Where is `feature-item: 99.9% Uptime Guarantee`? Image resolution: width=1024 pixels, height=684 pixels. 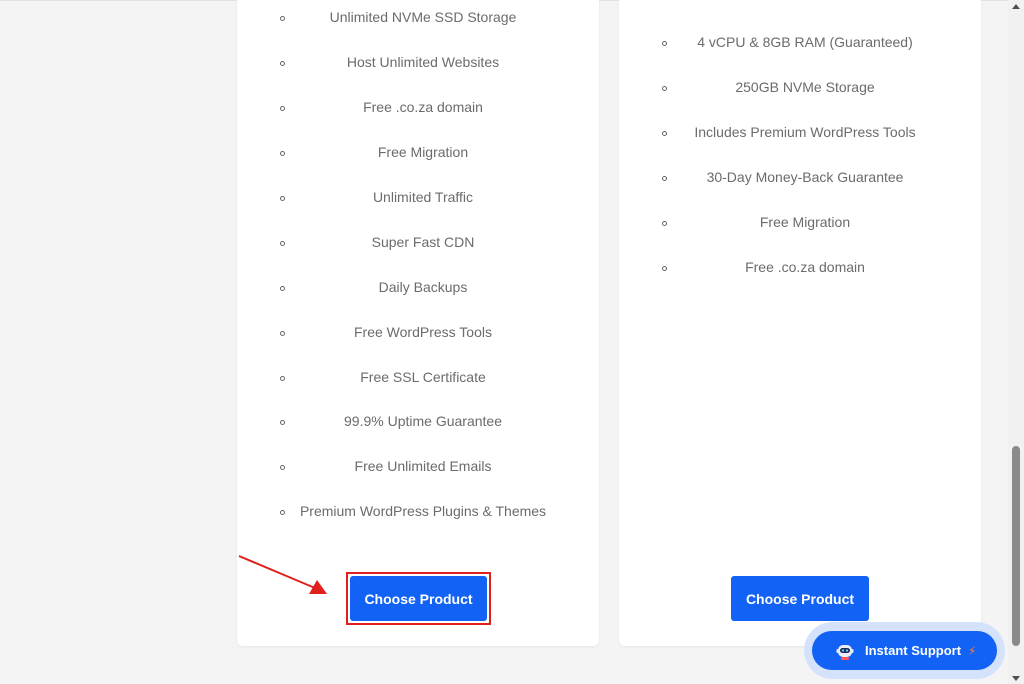
feature-item: 99.9% Uptime Guarantee is located at coordinates (418, 421).